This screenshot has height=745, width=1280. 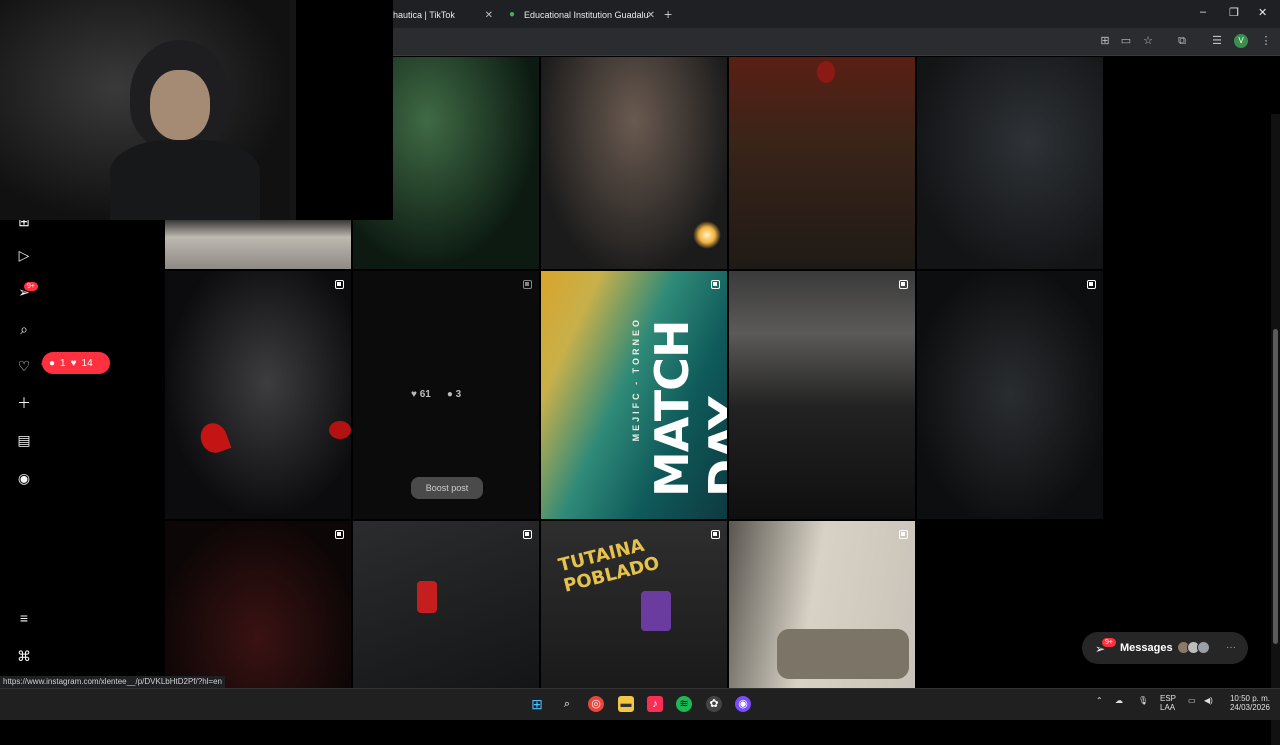 What do you see at coordinates (1217, 41) in the screenshot?
I see `reading-list-icon: ☰` at bounding box center [1217, 41].